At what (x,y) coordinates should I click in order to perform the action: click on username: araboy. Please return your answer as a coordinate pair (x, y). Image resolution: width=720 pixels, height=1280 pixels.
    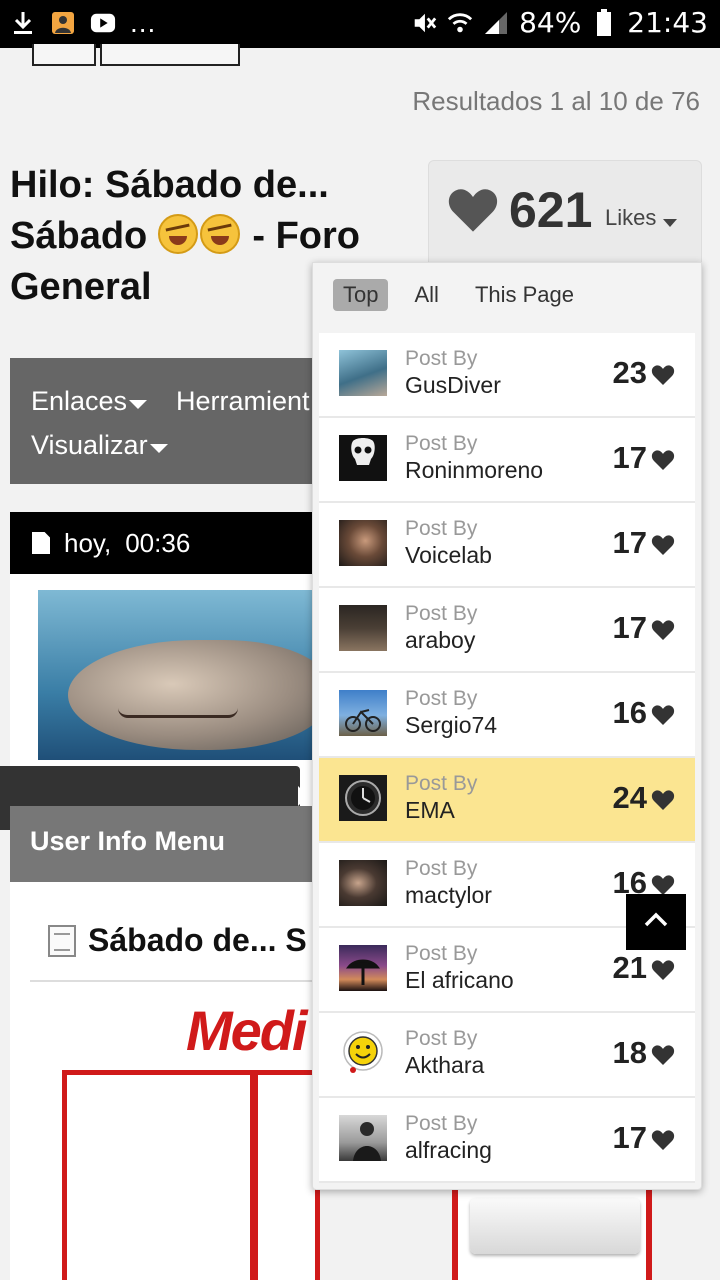
    Looking at the image, I should click on (440, 640).